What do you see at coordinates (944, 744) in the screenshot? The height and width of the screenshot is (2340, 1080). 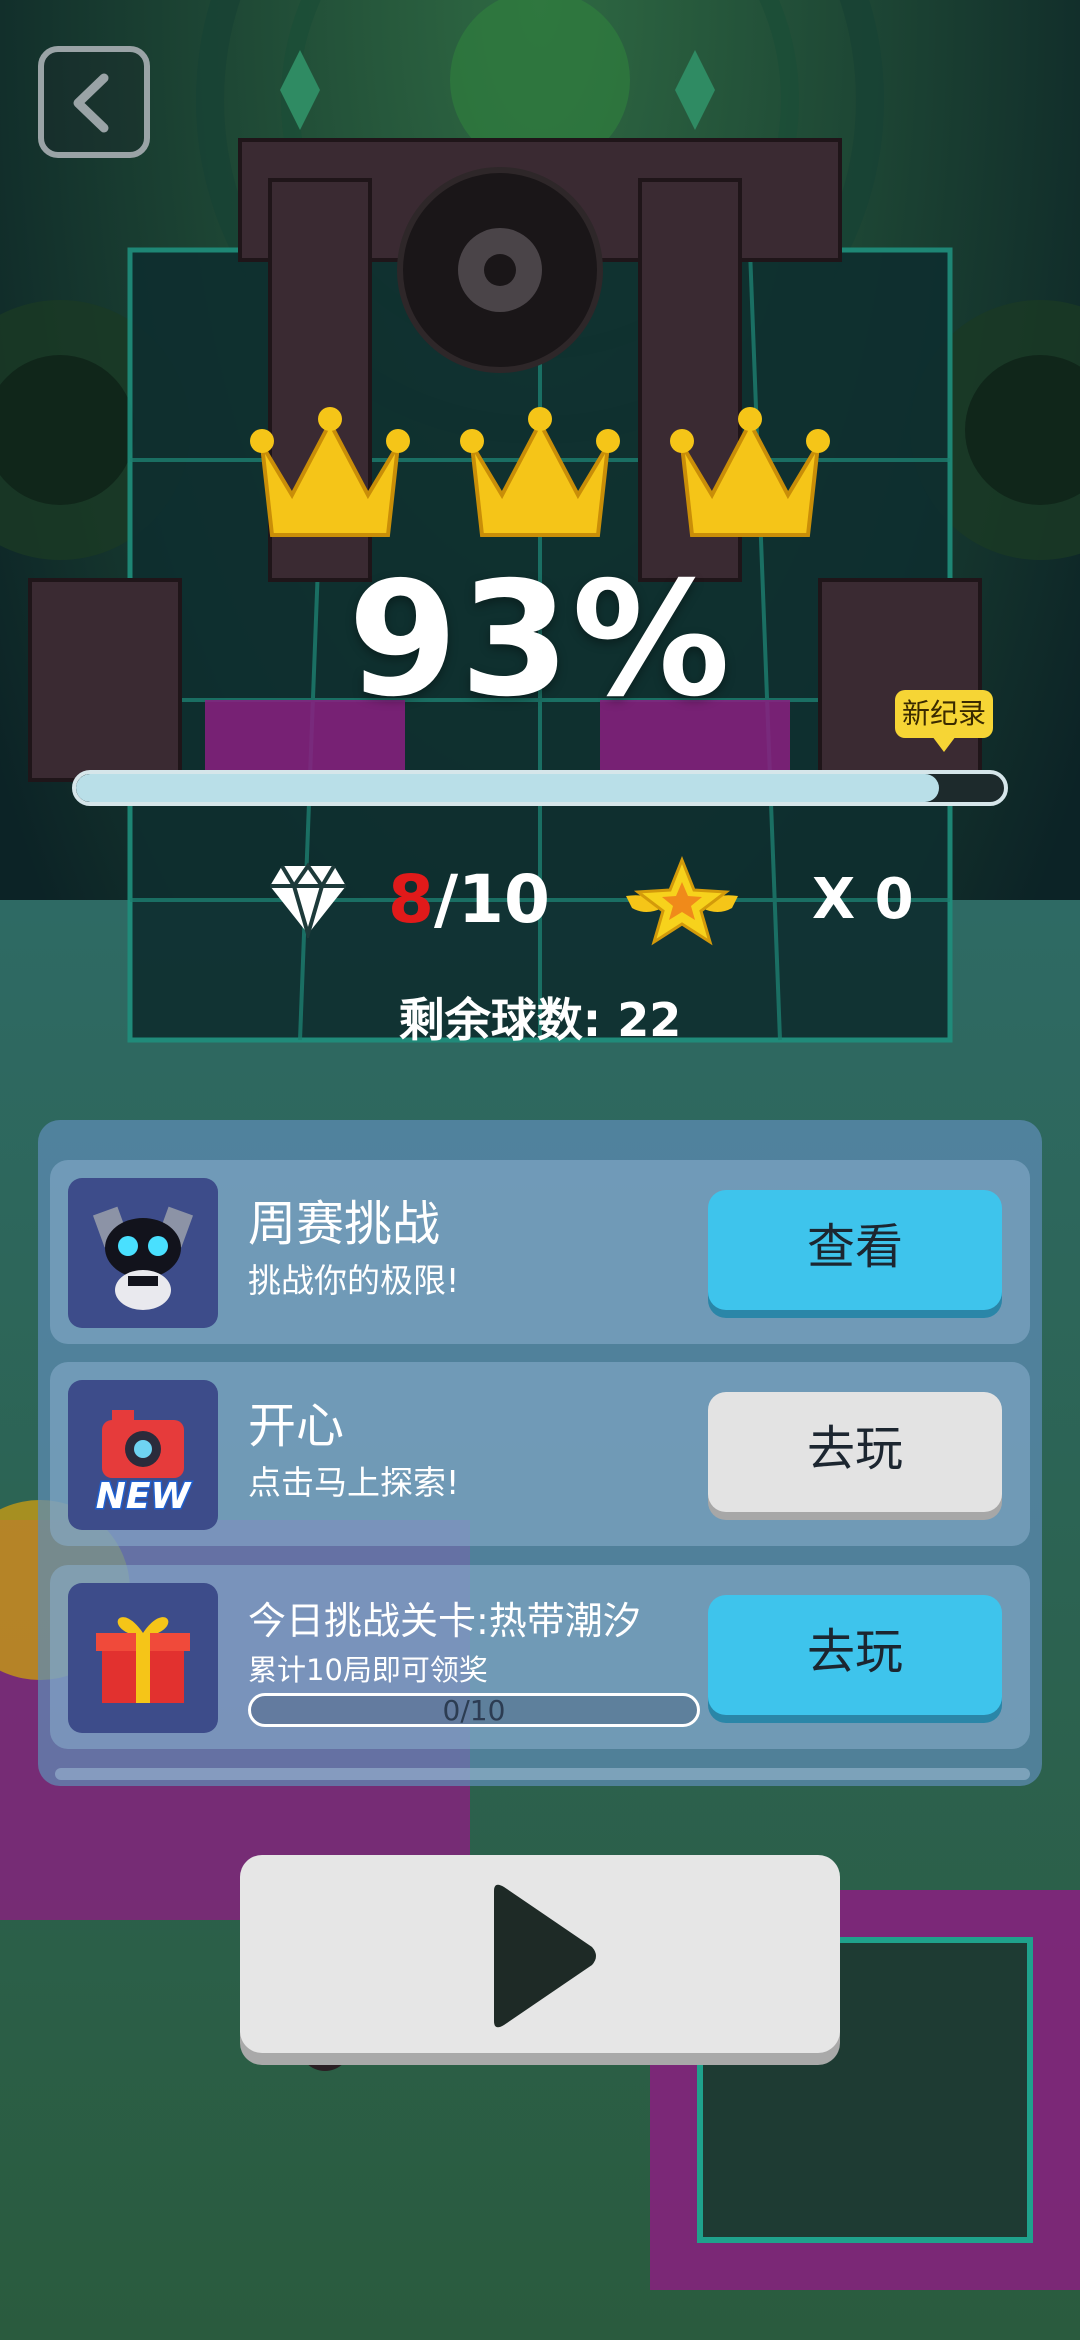 I see `new-record-badge-pointer` at bounding box center [944, 744].